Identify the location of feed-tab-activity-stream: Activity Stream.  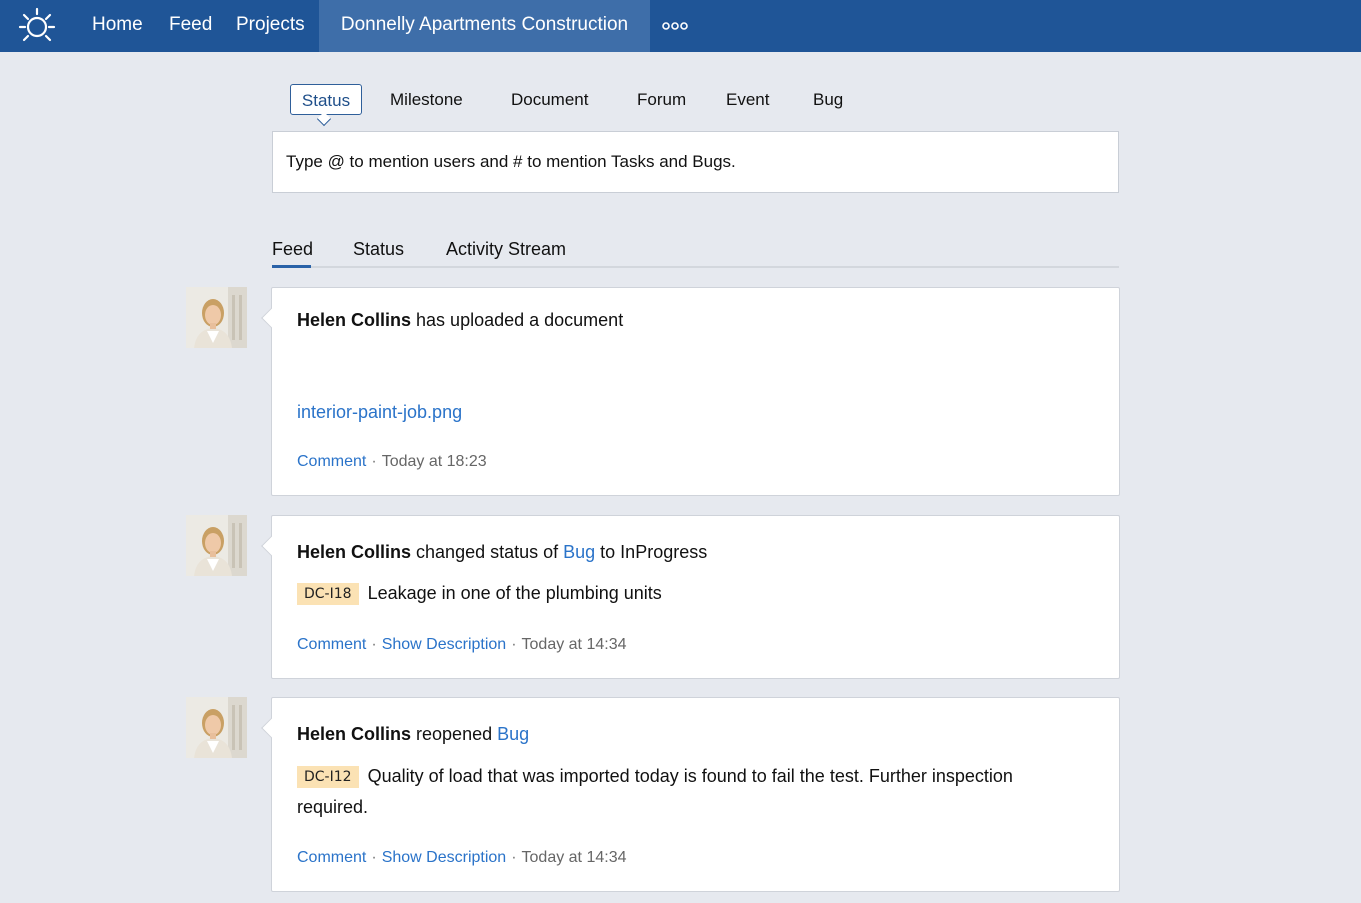
(506, 249).